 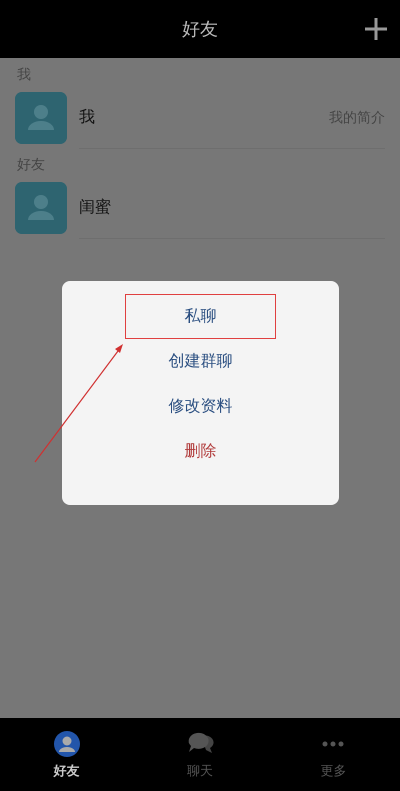 What do you see at coordinates (333, 743) in the screenshot?
I see `more-icon` at bounding box center [333, 743].